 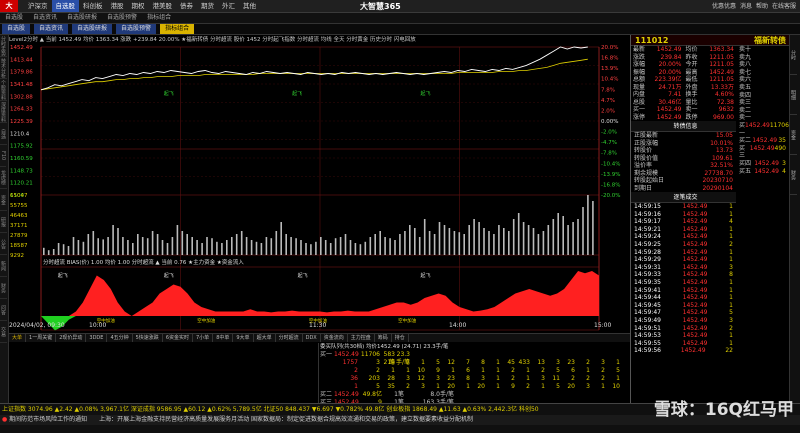 I want to click on queue-cell: 35, so click(x=391, y=386).